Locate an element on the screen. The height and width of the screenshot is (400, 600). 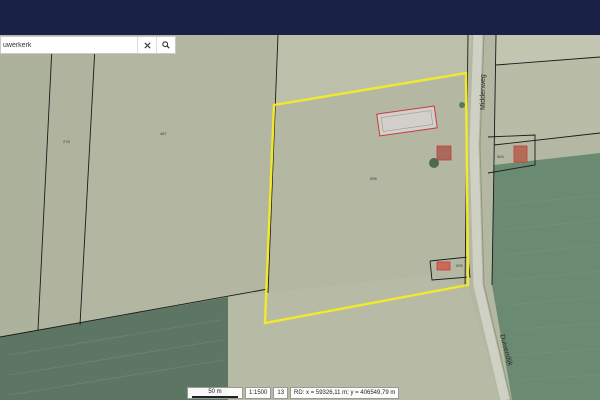
farm-house is located at coordinates (444, 153).